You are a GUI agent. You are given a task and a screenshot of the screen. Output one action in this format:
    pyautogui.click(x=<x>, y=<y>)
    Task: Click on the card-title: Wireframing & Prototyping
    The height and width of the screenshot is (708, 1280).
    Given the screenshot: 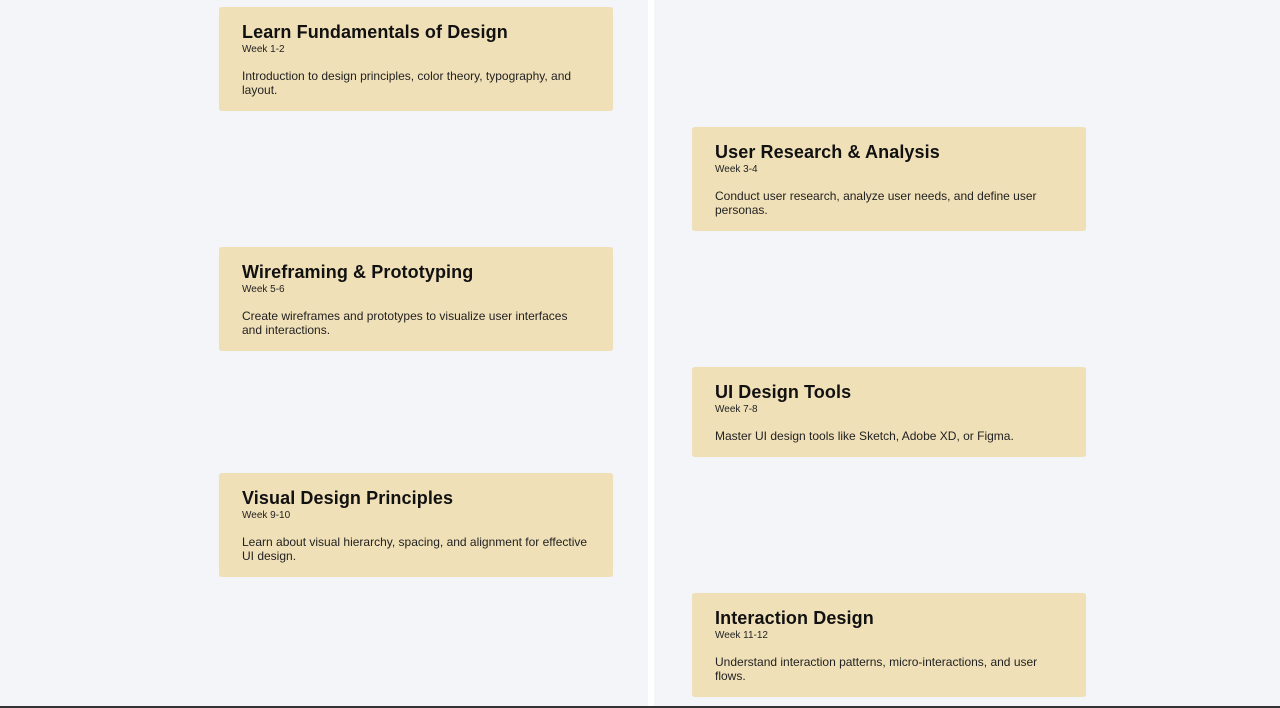 What is the action you would take?
    pyautogui.click(x=358, y=272)
    